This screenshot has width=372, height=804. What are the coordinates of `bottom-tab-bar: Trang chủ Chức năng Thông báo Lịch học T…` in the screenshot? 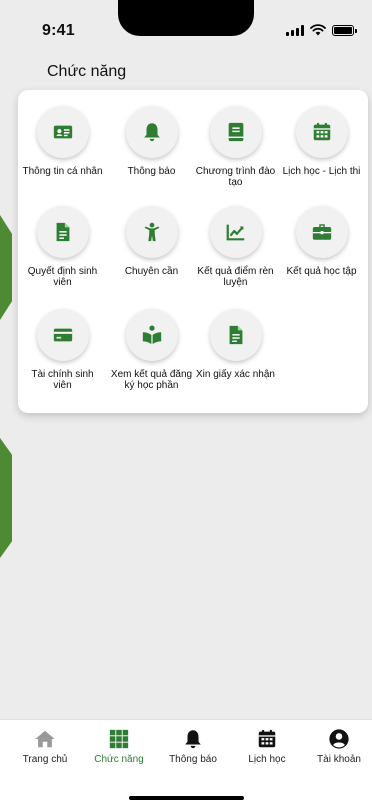 It's located at (186, 761).